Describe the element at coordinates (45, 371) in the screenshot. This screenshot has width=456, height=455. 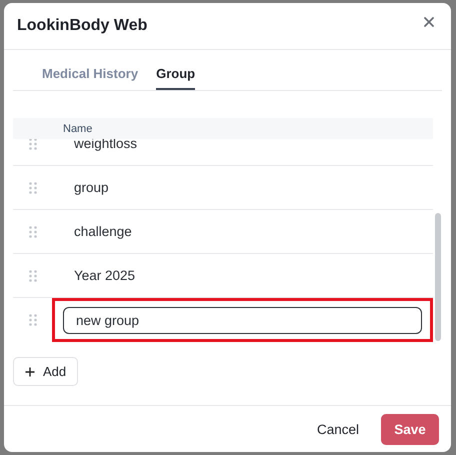
I see `add-button: Add` at that location.